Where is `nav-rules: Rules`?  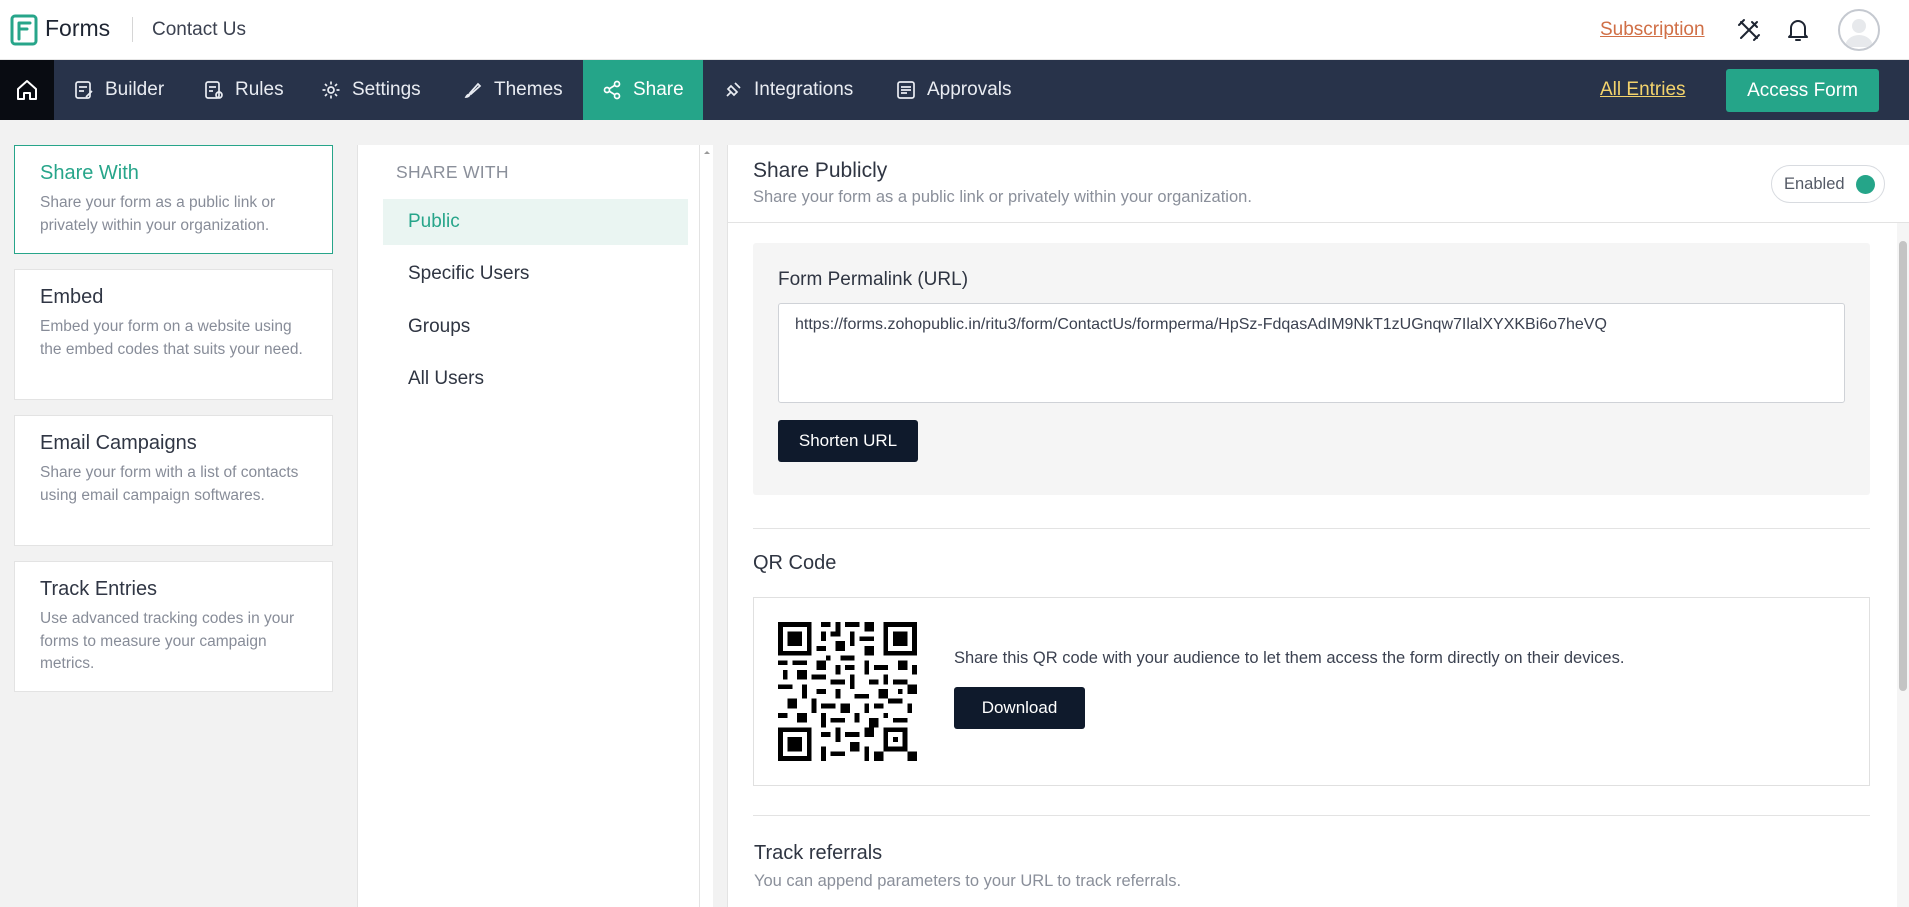
nav-rules: Rules is located at coordinates (244, 90).